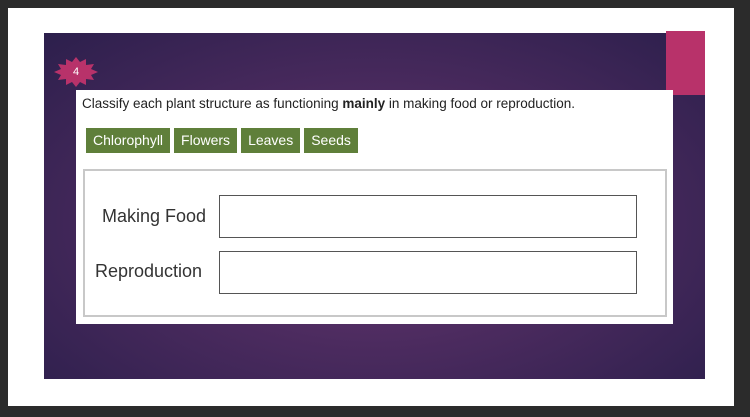 This screenshot has height=417, width=750. What do you see at coordinates (271, 140) in the screenshot?
I see `choice-leaves: Leaves` at bounding box center [271, 140].